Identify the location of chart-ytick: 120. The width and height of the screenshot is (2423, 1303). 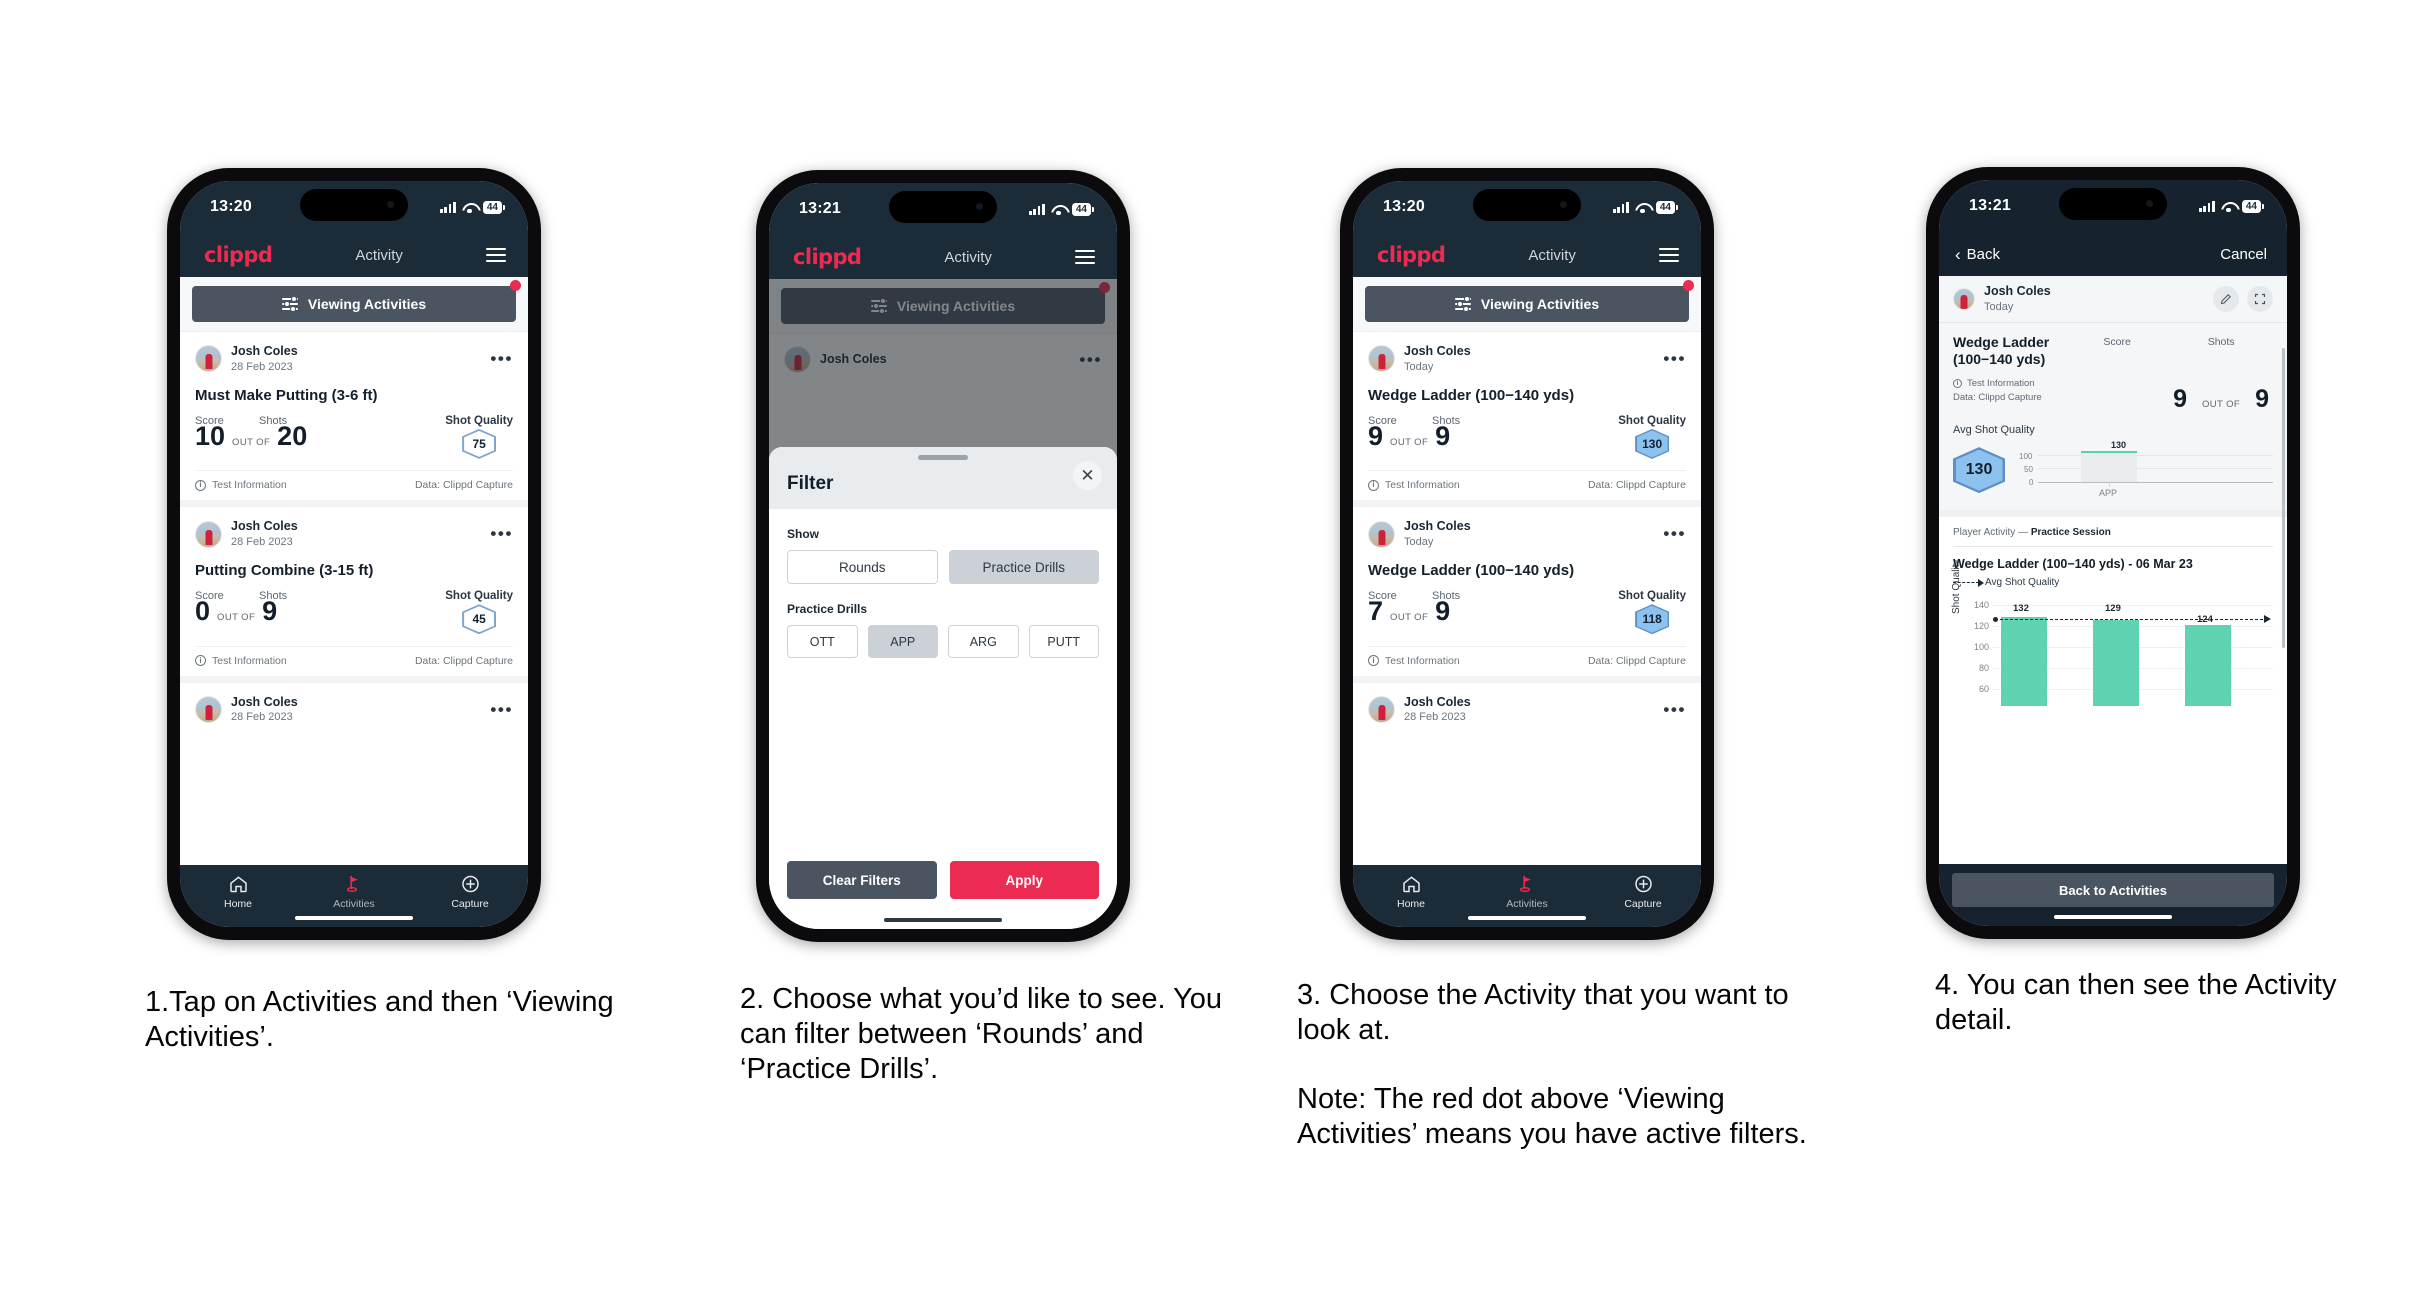
(1981, 626).